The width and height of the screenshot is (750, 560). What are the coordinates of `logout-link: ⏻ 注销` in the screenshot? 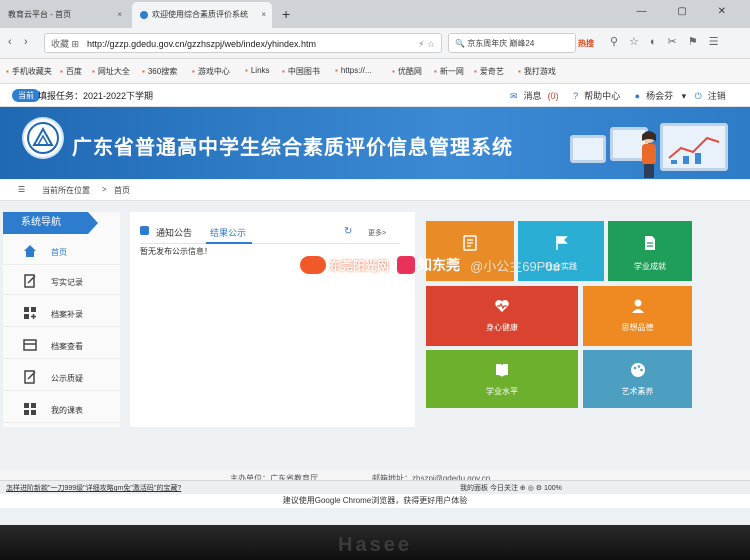 It's located at (713, 96).